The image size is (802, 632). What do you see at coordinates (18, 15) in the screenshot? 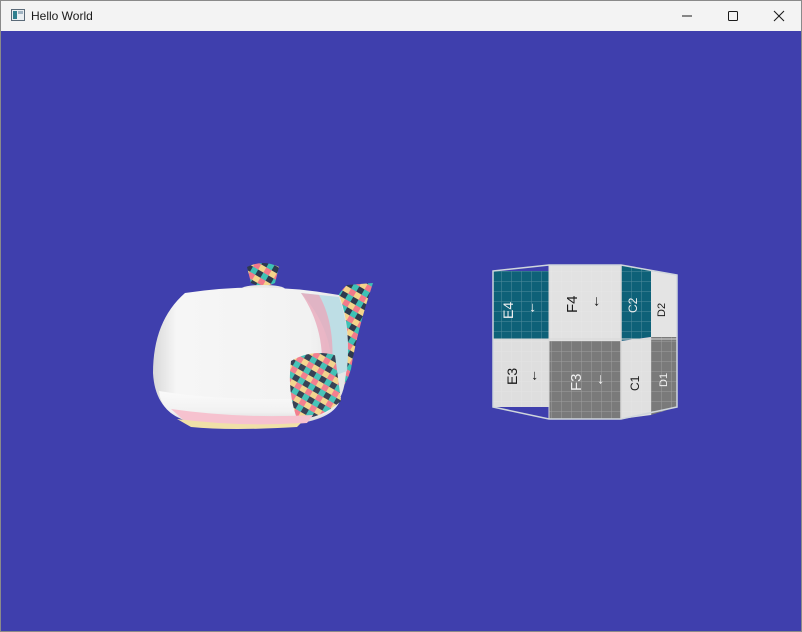
I see `app-icon` at bounding box center [18, 15].